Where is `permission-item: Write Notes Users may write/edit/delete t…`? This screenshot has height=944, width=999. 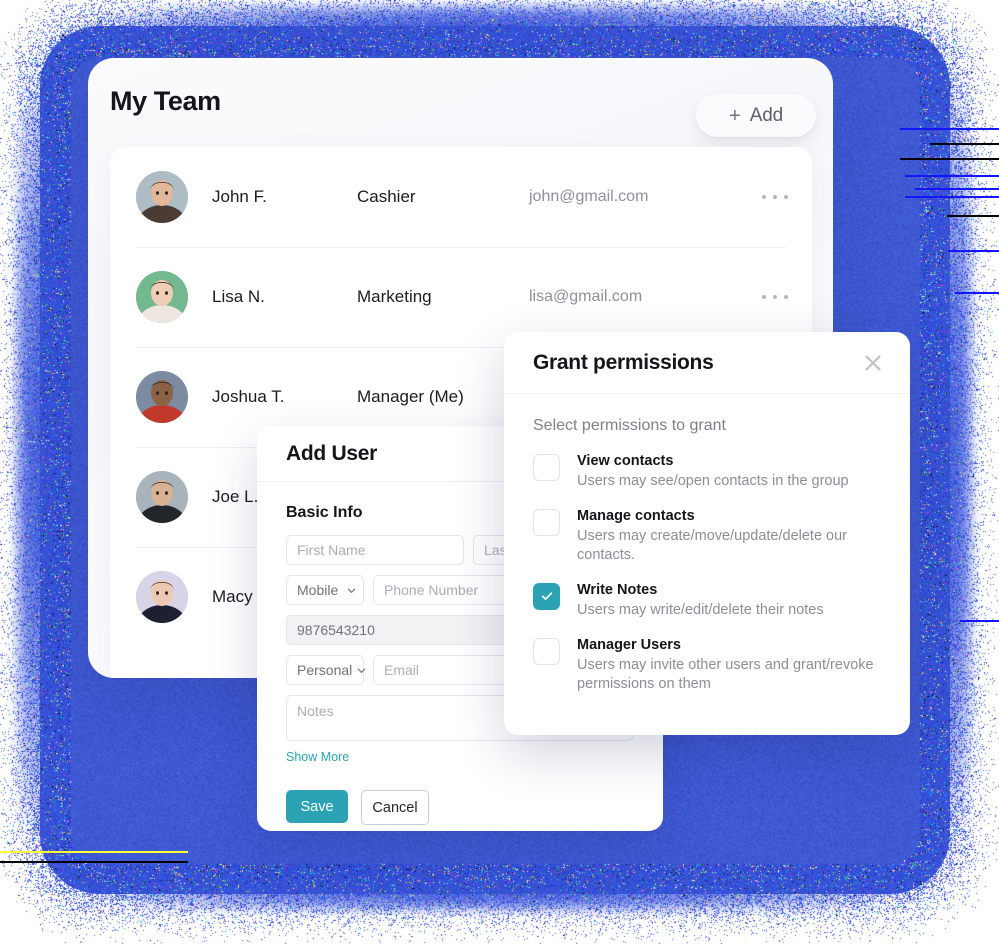 permission-item: Write Notes Users may write/edit/delete t… is located at coordinates (707, 601).